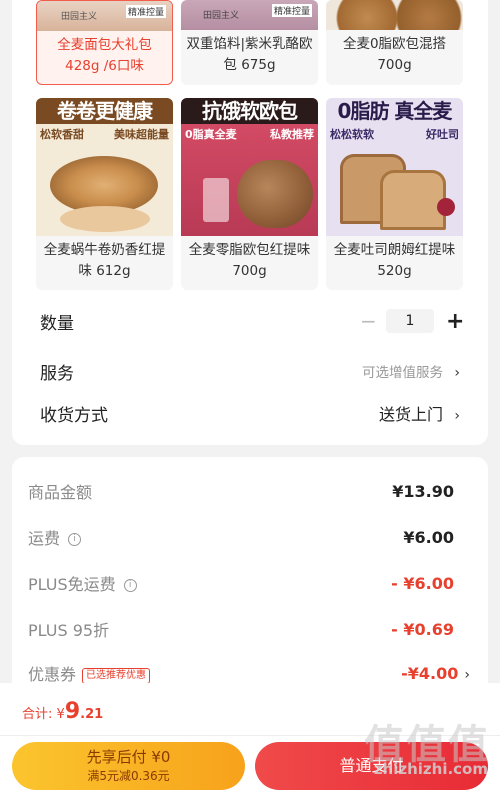 The image size is (500, 792). I want to click on product-image: 0脂肪 真全麦 松松软软 好吐司, so click(394, 167).